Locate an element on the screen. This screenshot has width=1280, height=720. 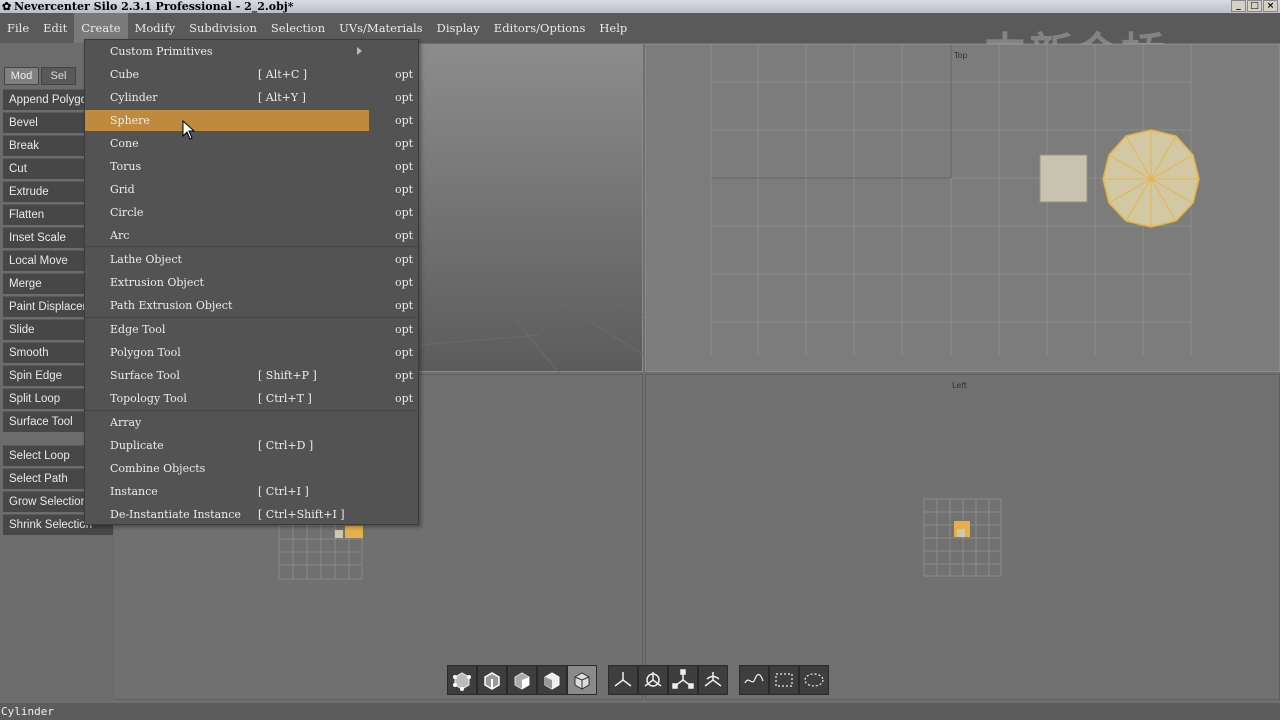
menu-display: Display is located at coordinates (458, 28).